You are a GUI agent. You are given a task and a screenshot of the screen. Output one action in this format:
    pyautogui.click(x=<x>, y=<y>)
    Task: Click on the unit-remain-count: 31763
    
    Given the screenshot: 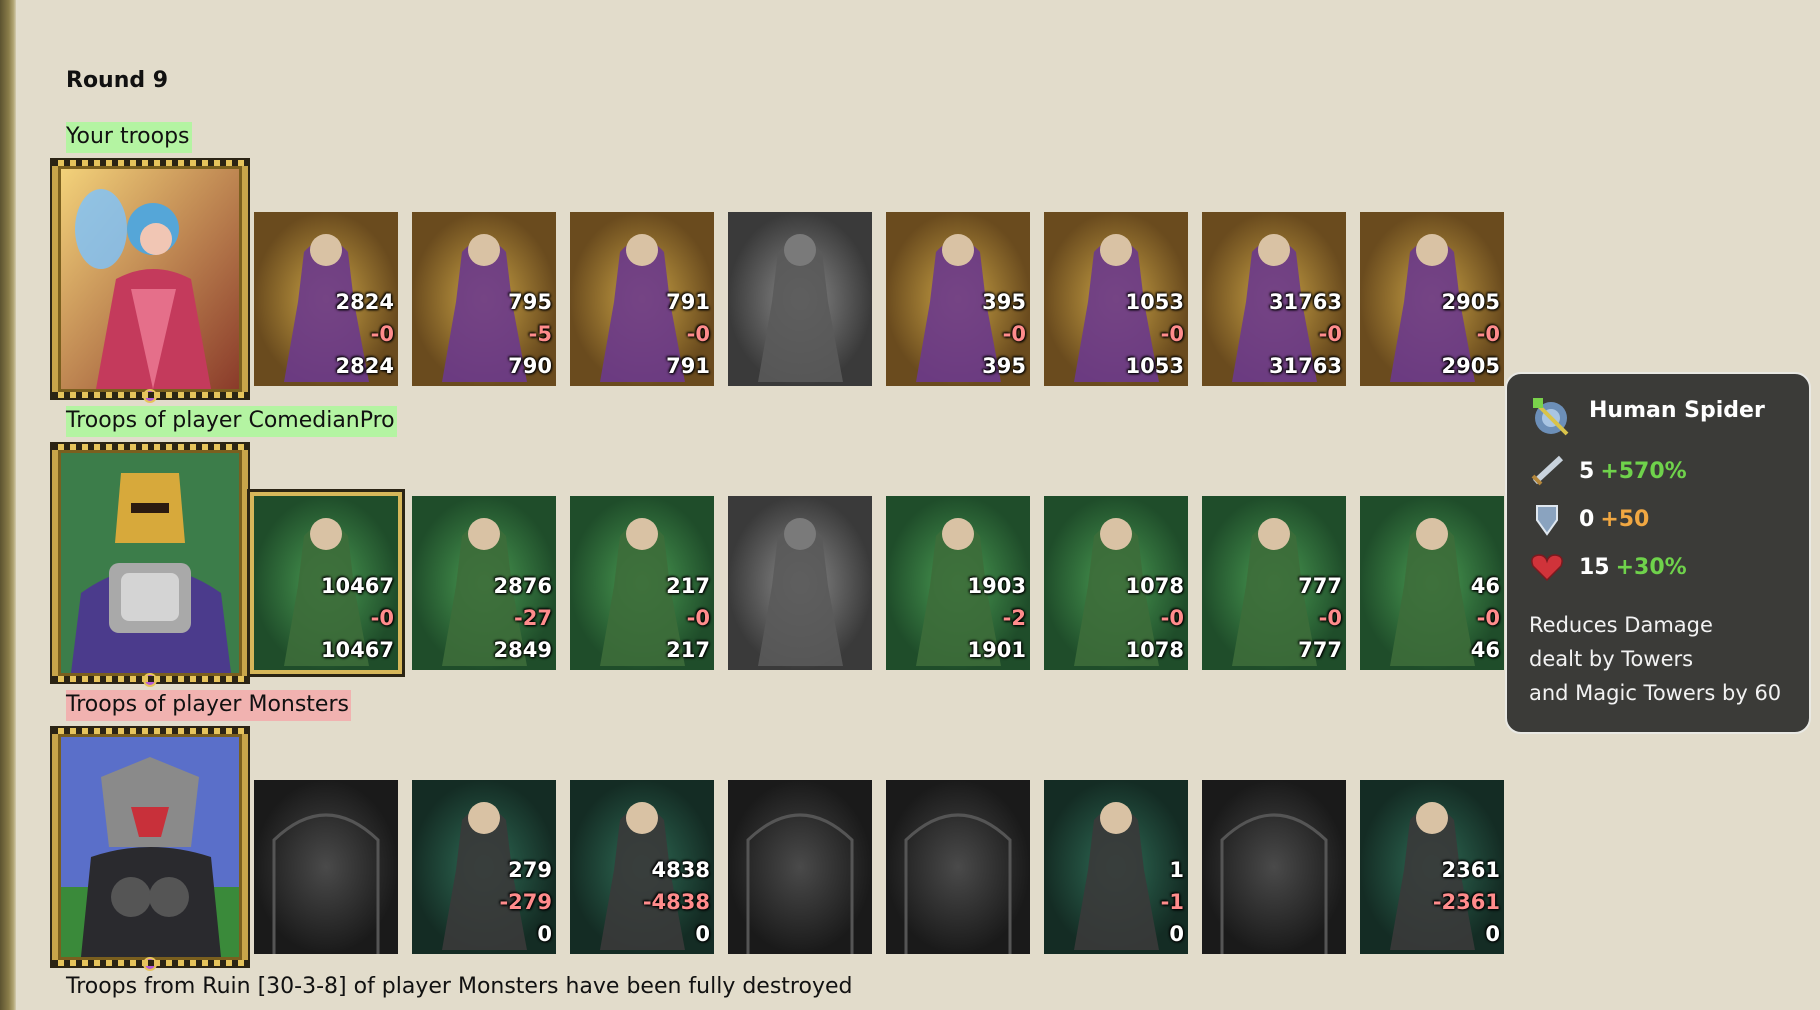 What is the action you would take?
    pyautogui.click(x=1305, y=366)
    